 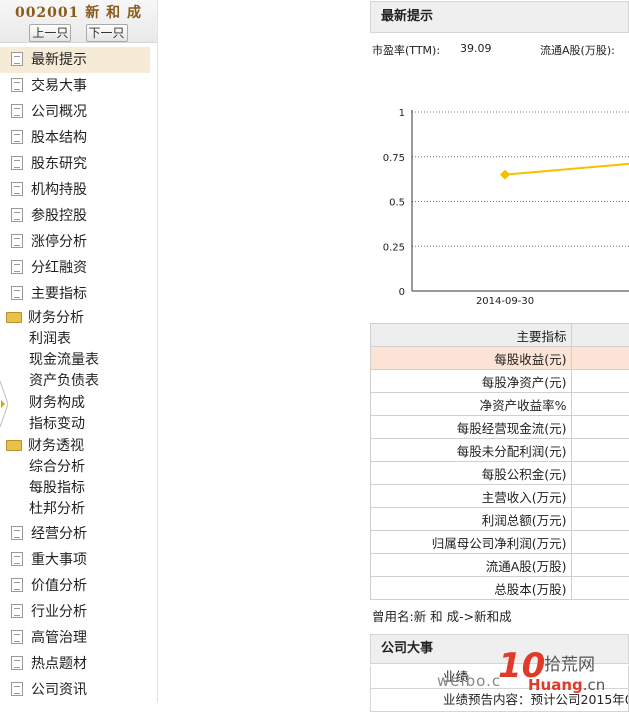 I want to click on x-tick-label: 2014-09-30, so click(x=505, y=301).